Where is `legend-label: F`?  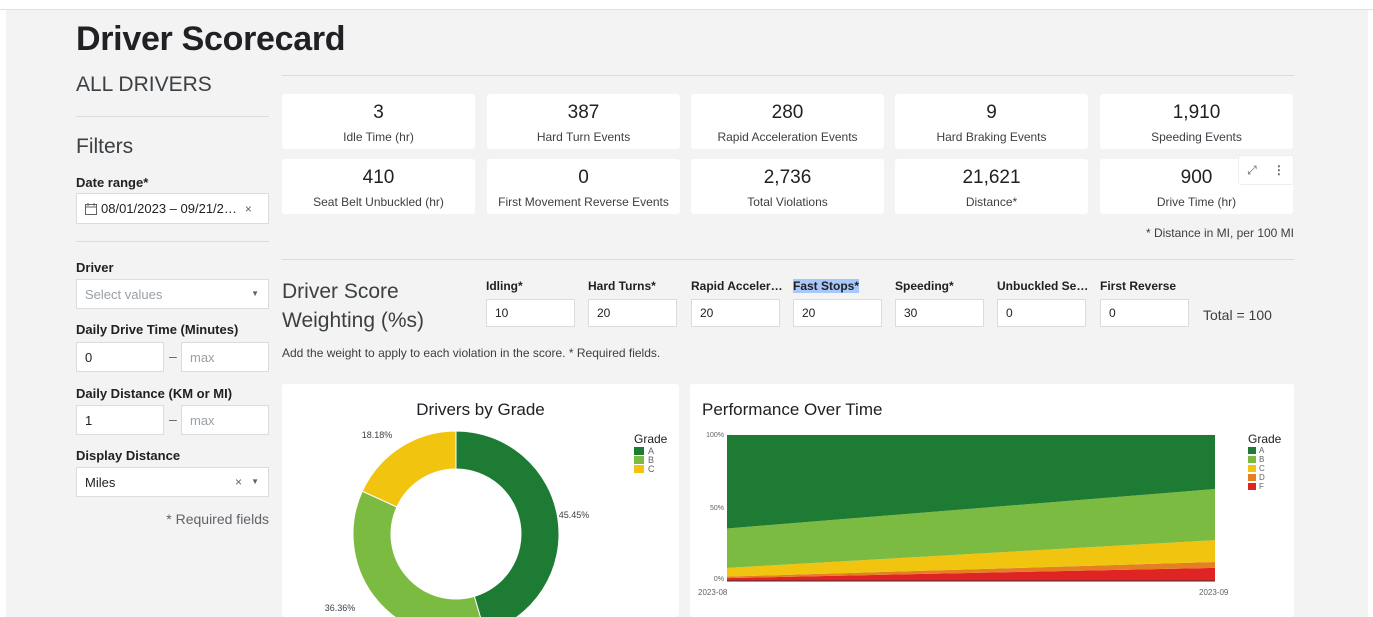 legend-label: F is located at coordinates (1261, 486).